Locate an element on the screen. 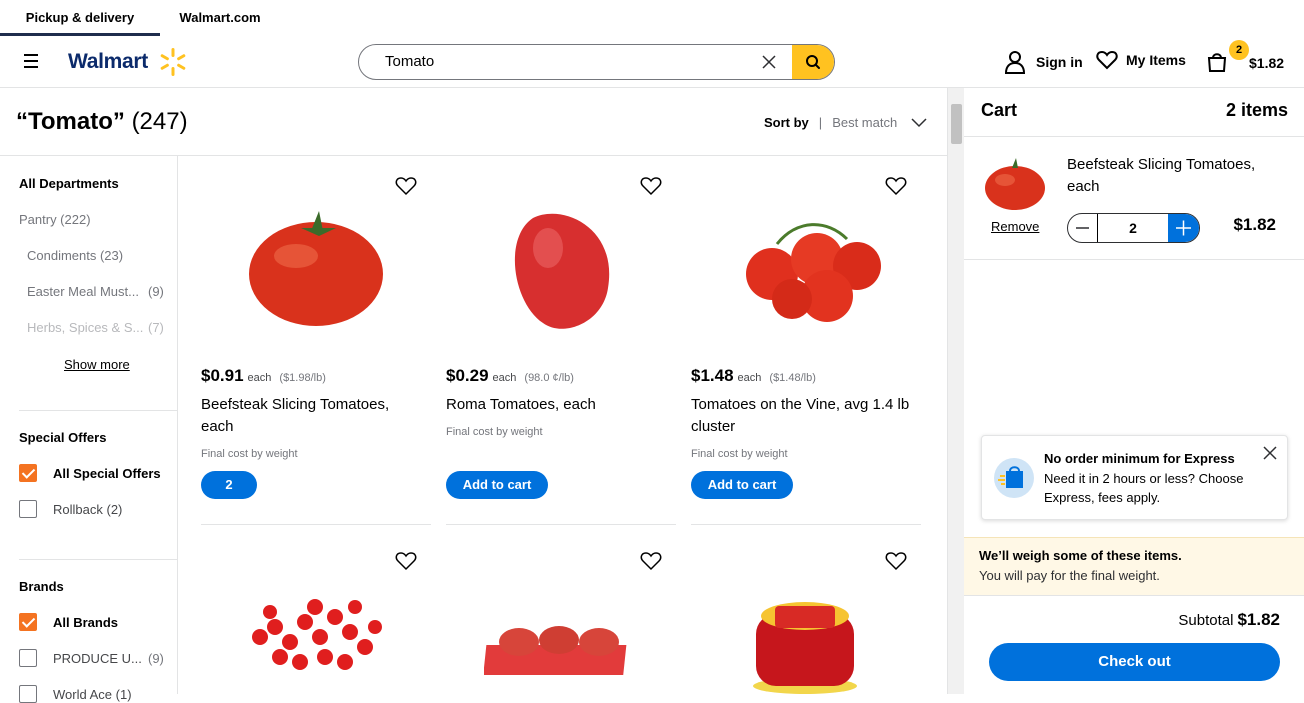 This screenshot has width=1304, height=703. card-divider is located at coordinates (806, 524).